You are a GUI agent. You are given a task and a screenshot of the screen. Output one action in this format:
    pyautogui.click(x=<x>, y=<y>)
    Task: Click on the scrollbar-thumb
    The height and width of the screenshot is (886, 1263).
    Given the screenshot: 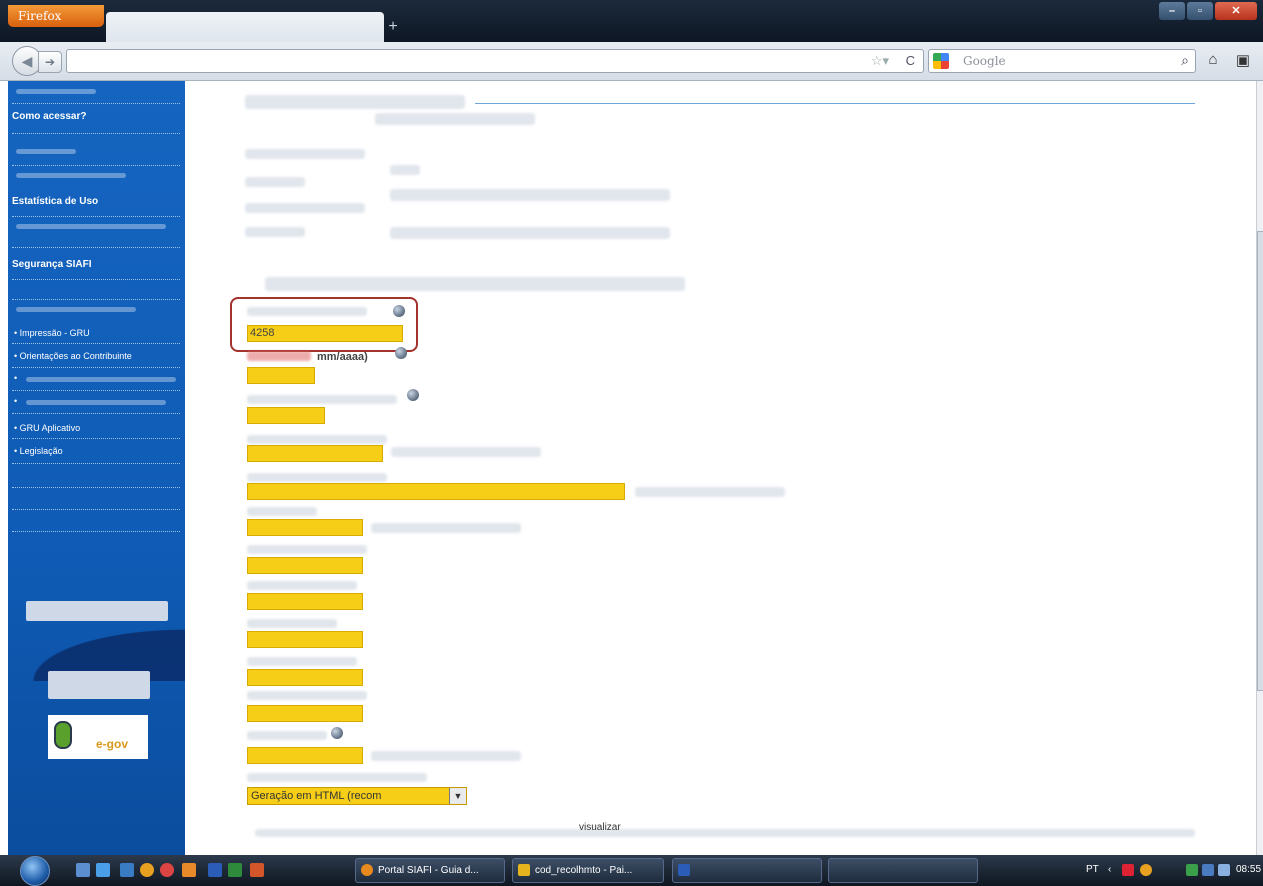 What is the action you would take?
    pyautogui.click(x=1260, y=461)
    